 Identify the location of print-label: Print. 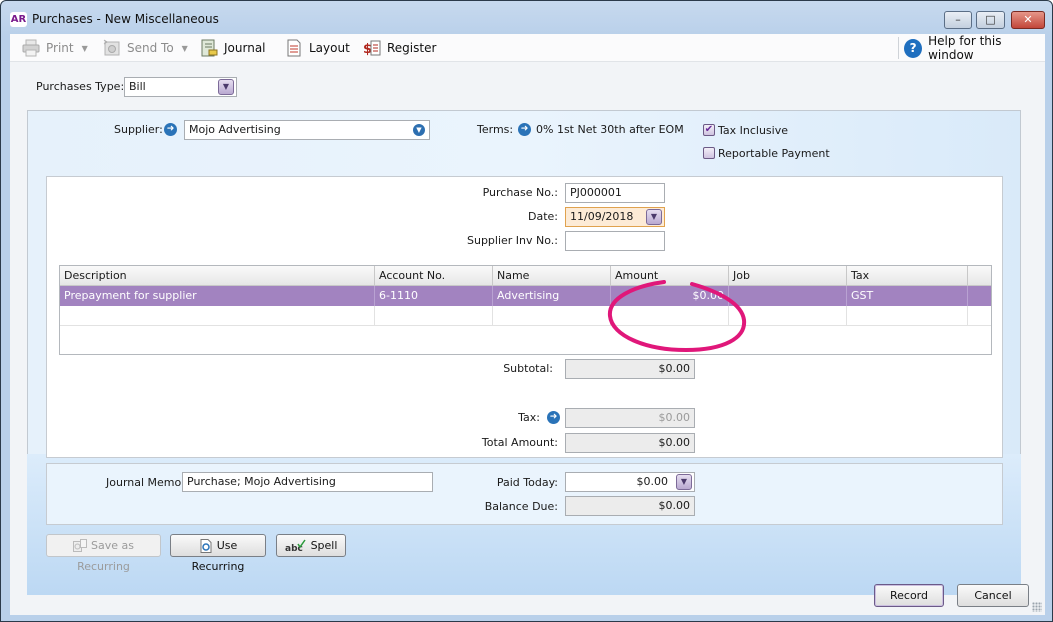
(60, 48).